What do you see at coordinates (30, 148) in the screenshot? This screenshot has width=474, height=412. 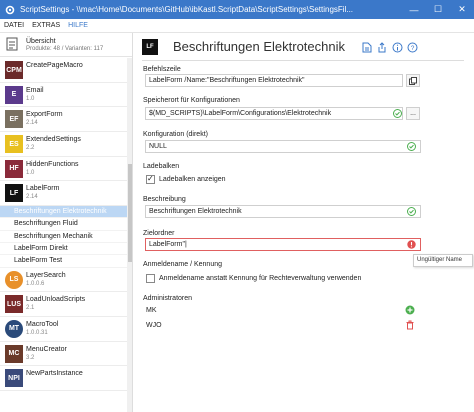 I see `product-version: 2.2` at bounding box center [30, 148].